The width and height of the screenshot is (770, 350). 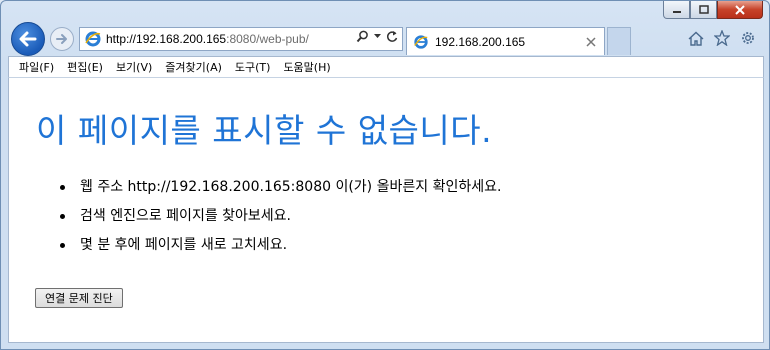 What do you see at coordinates (185, 216) in the screenshot?
I see `tip-text: 검색 엔진으로 페이지를 찾아보세요.` at bounding box center [185, 216].